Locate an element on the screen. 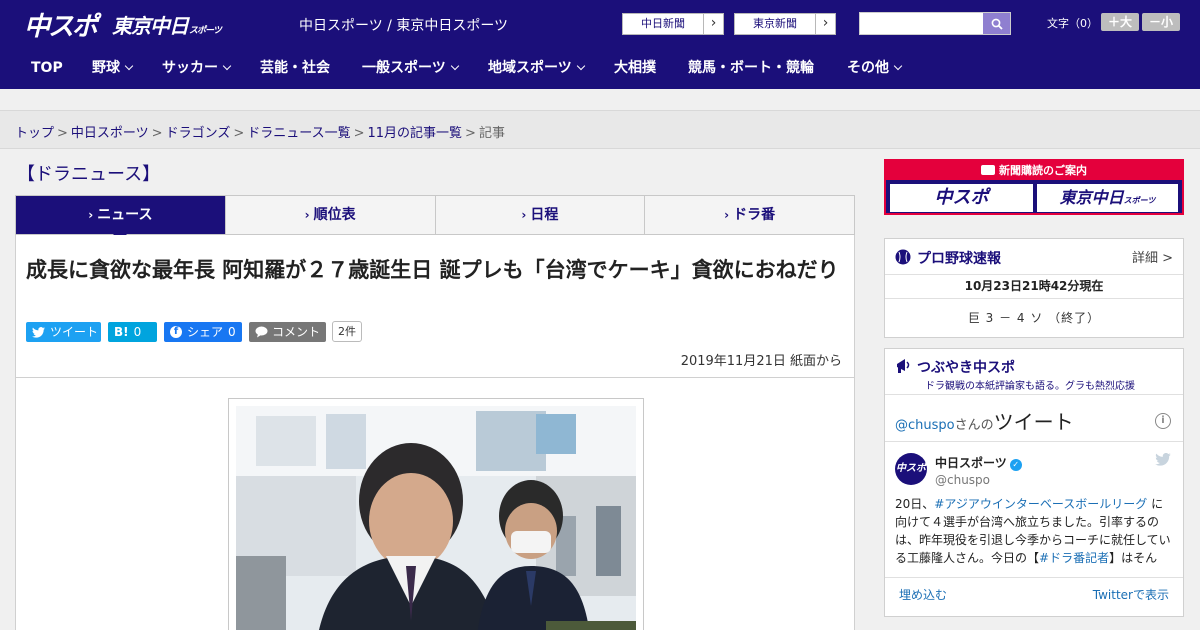 Image resolution: width=1200 pixels, height=630 pixels. photo-illustration is located at coordinates (436, 518).